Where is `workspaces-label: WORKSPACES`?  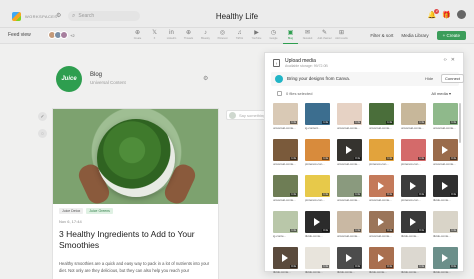 workspaces-label: WORKSPACES is located at coordinates (41, 16).